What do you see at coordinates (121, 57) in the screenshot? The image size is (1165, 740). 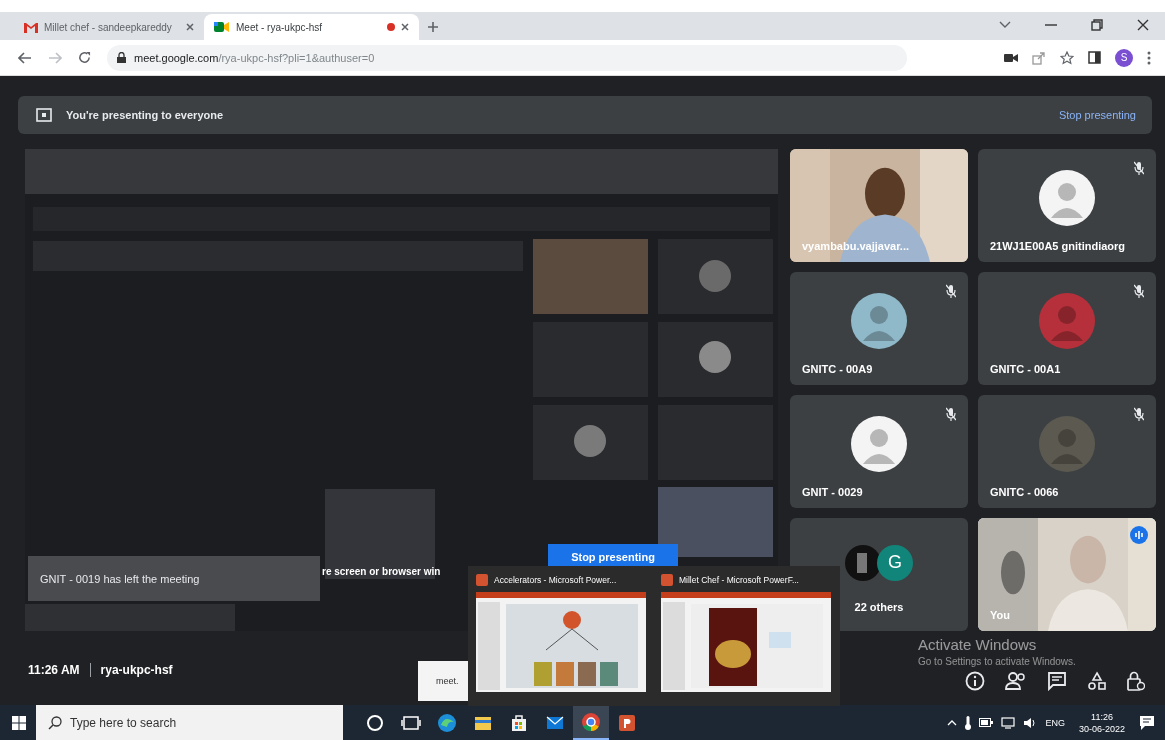 I see `lock-icon` at bounding box center [121, 57].